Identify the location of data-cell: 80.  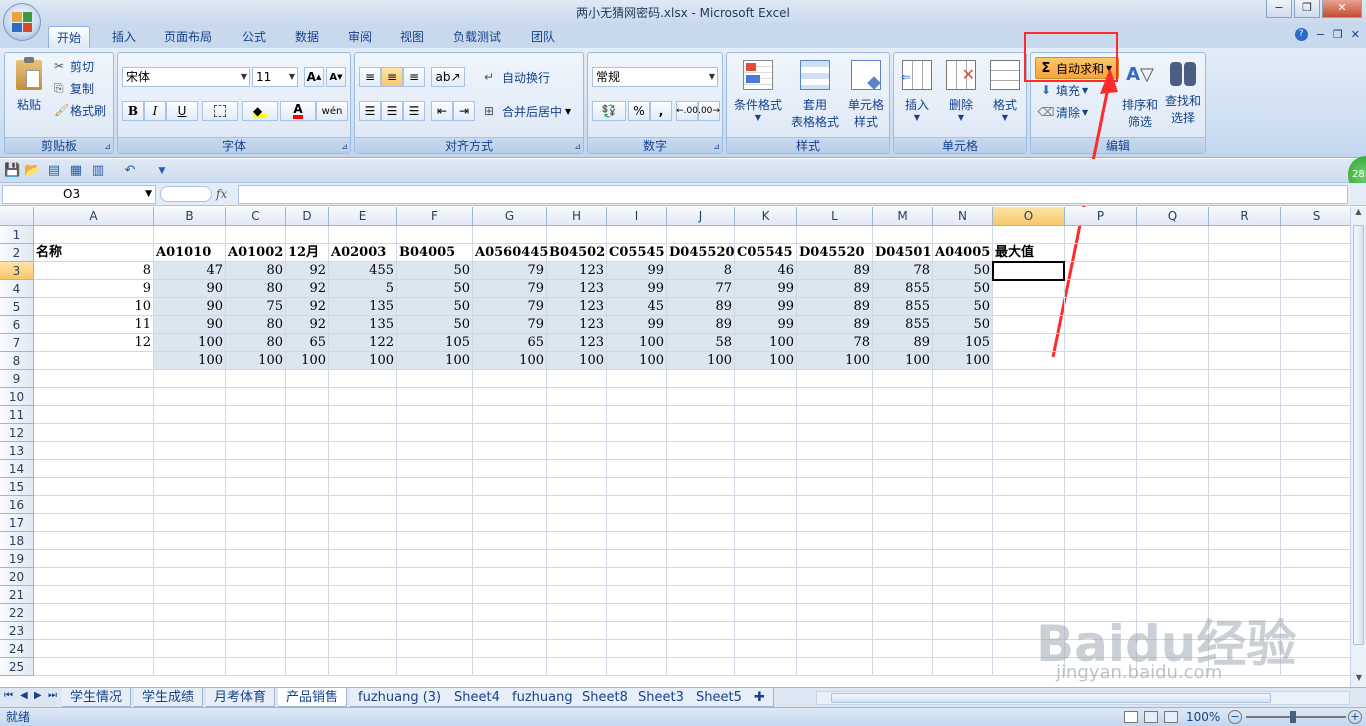
(256, 289).